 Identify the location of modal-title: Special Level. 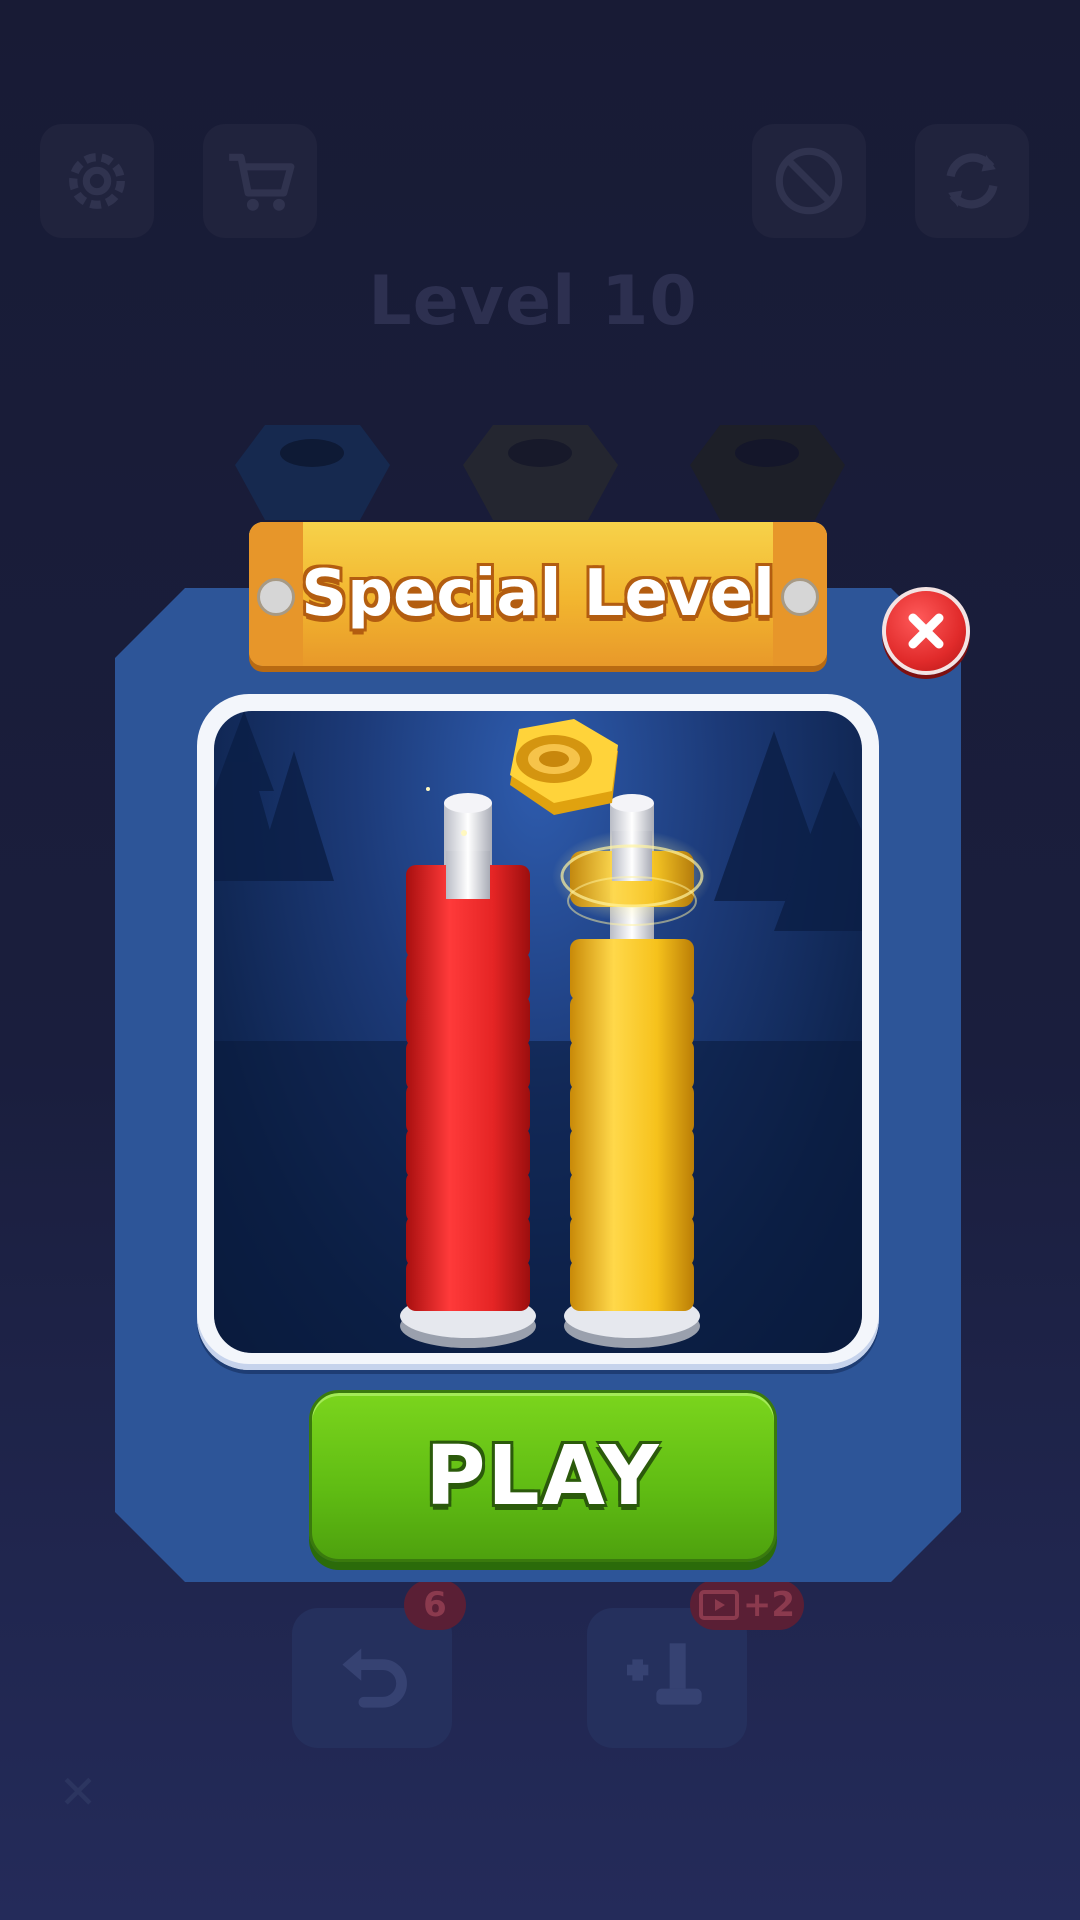
(538, 594).